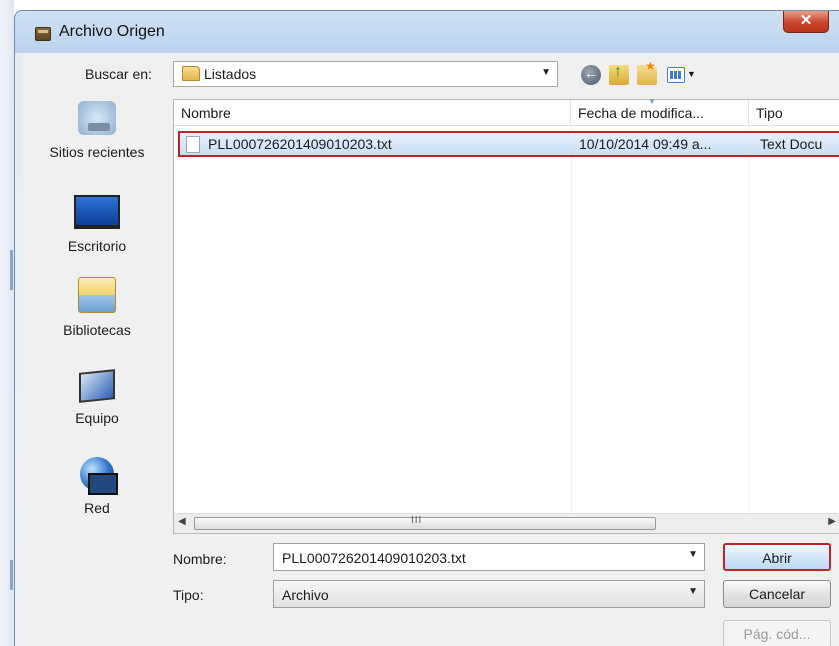  What do you see at coordinates (43, 34) in the screenshot?
I see `app-icon` at bounding box center [43, 34].